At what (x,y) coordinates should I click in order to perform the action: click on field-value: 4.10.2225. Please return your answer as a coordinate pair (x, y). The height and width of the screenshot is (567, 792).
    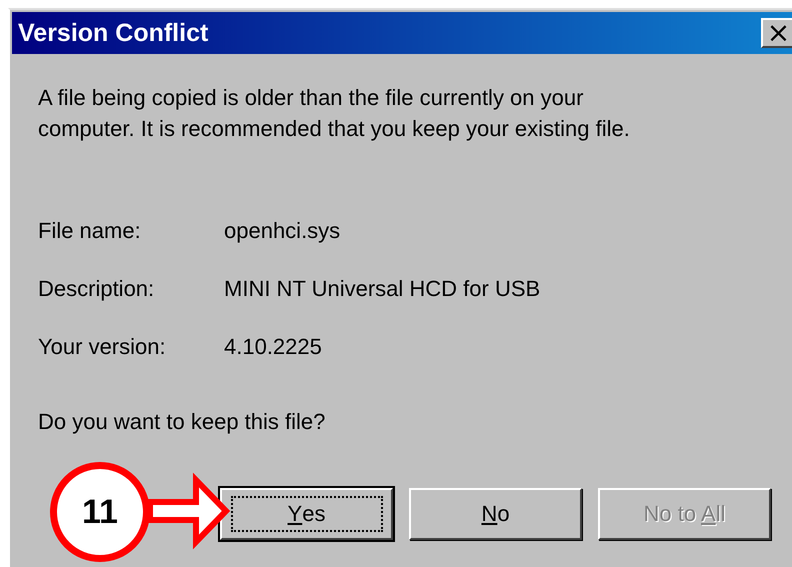
    Looking at the image, I should click on (273, 347).